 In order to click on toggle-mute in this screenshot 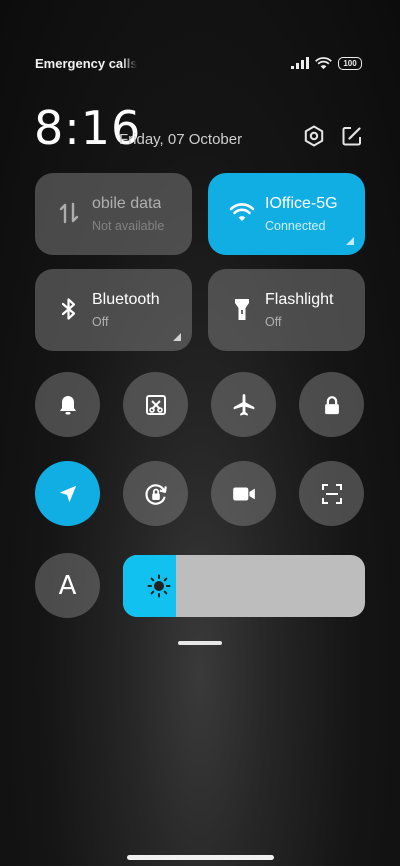, I will do `click(67, 404)`.